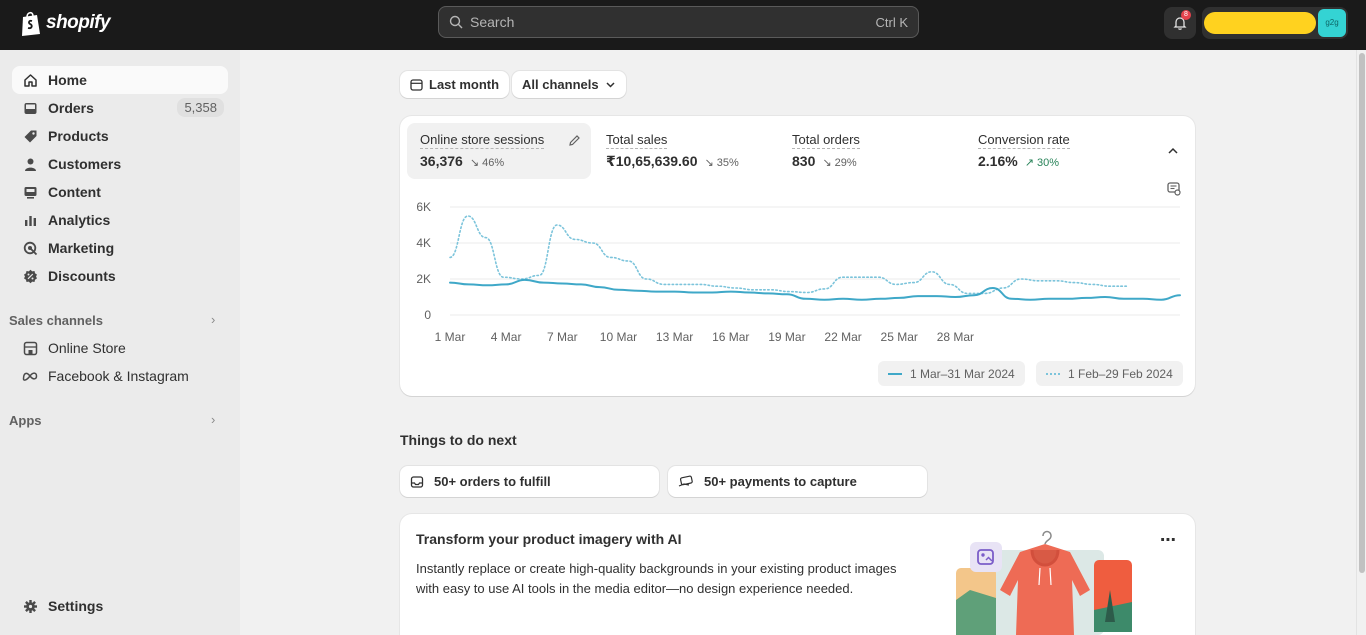 Image resolution: width=1366 pixels, height=635 pixels. What do you see at coordinates (998, 161) in the screenshot?
I see `metric-value: 2.16%` at bounding box center [998, 161].